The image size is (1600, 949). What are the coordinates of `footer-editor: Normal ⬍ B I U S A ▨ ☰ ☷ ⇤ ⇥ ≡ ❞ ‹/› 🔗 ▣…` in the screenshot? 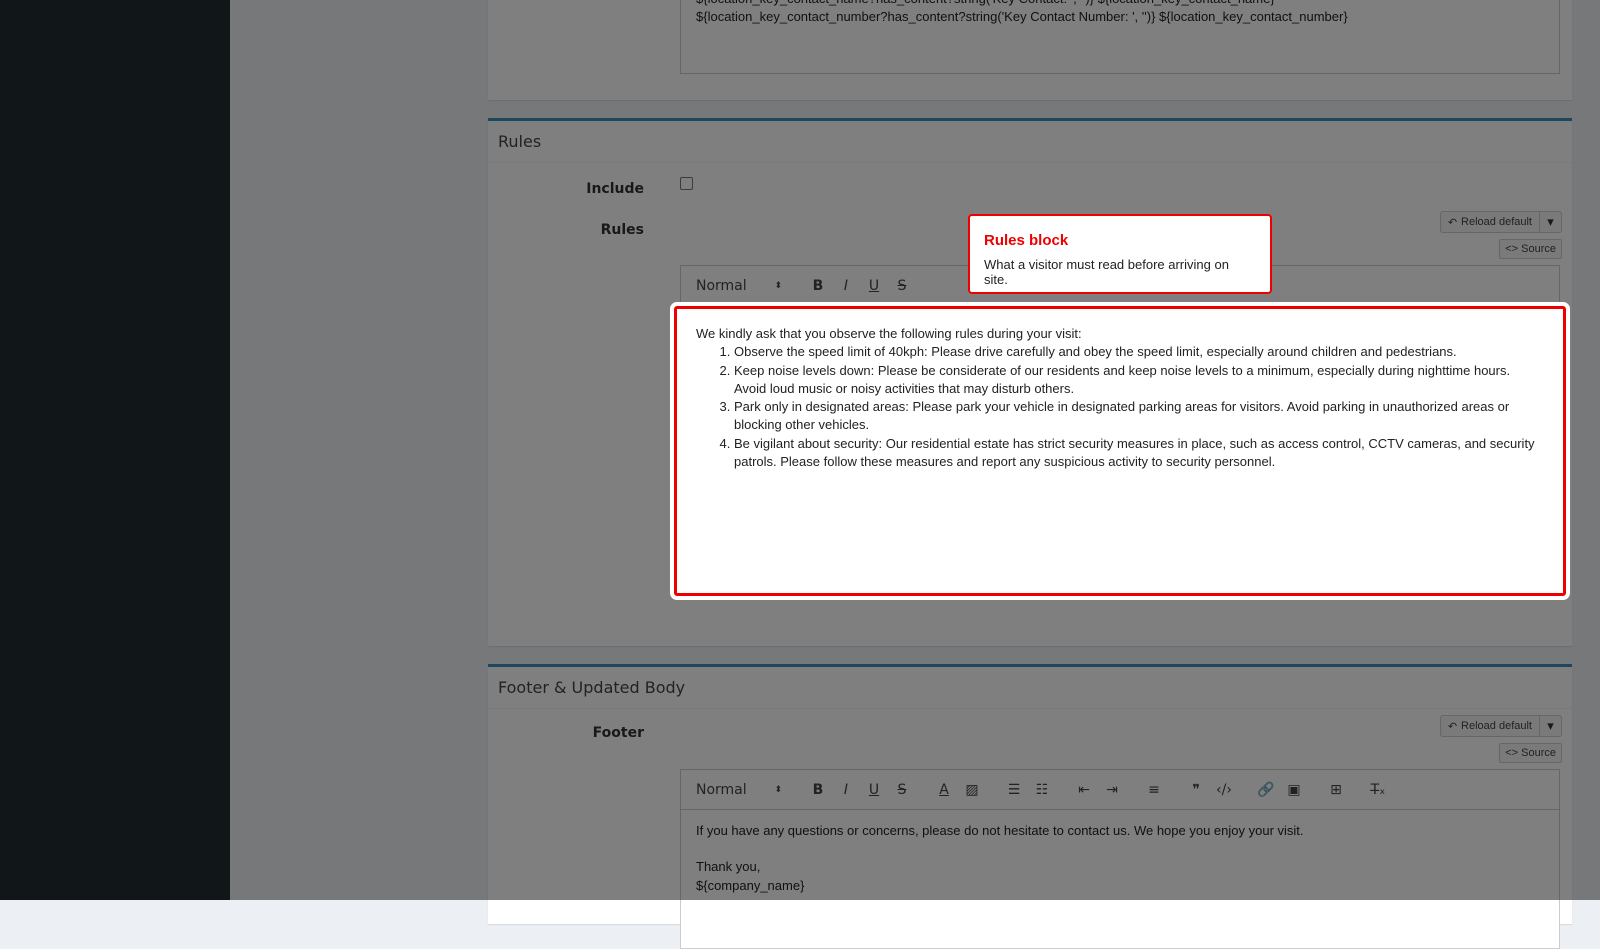 It's located at (1120, 859).